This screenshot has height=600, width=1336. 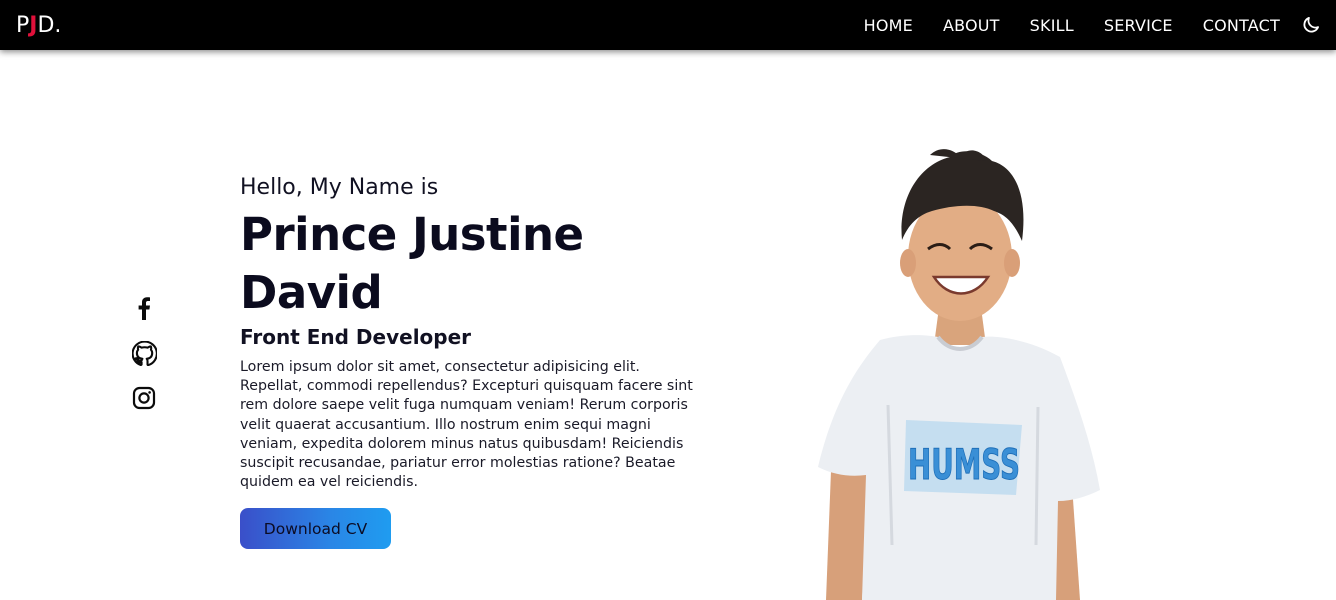 I want to click on facebook-icon, so click(x=144, y=308).